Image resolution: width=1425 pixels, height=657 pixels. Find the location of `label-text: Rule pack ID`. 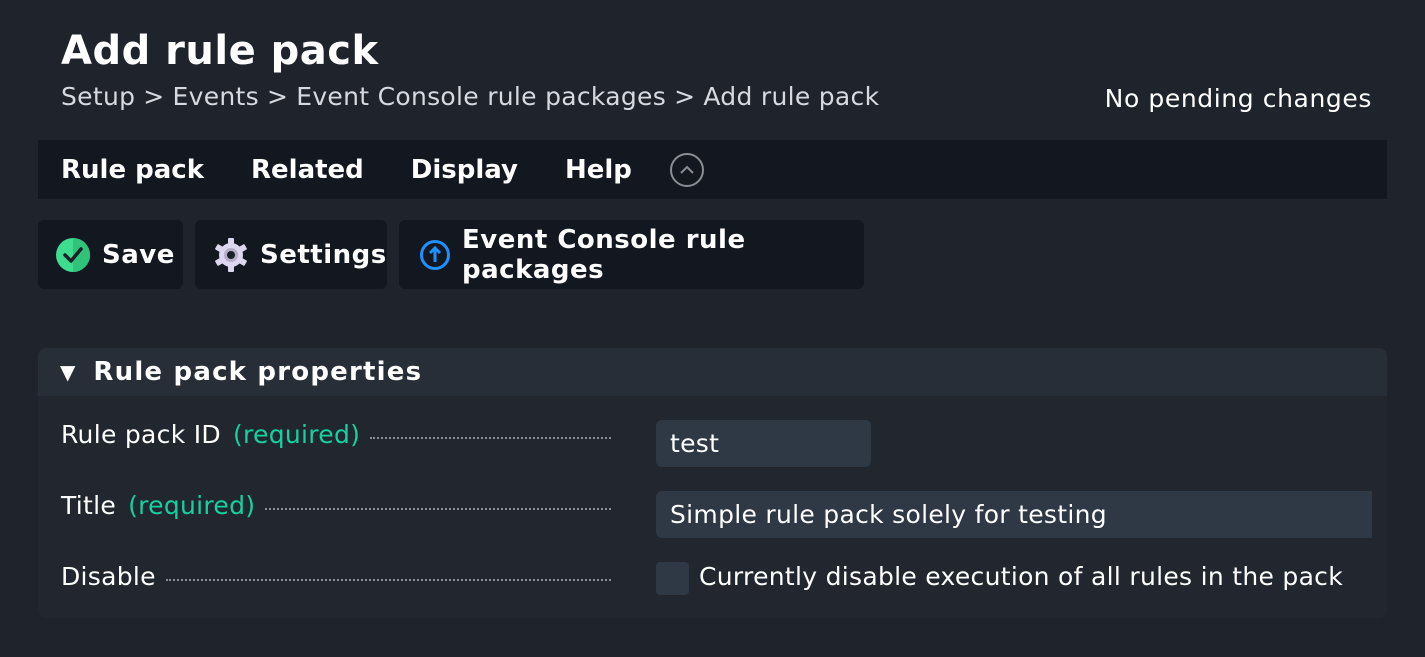

label-text: Rule pack ID is located at coordinates (141, 434).